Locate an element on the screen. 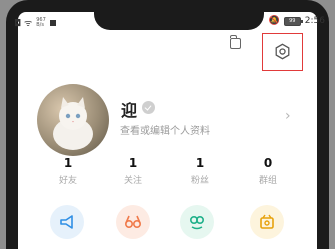 Image resolution: width=335 pixels, height=249 pixels. megaphone-button is located at coordinates (67, 222).